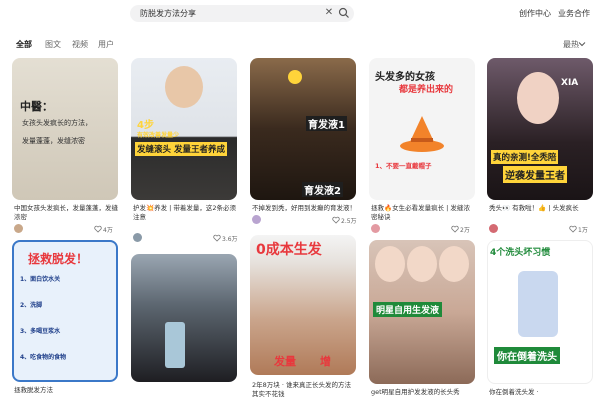 This screenshot has width=600, height=397. What do you see at coordinates (285, 361) in the screenshot?
I see `cover-text: 发量` at bounding box center [285, 361].